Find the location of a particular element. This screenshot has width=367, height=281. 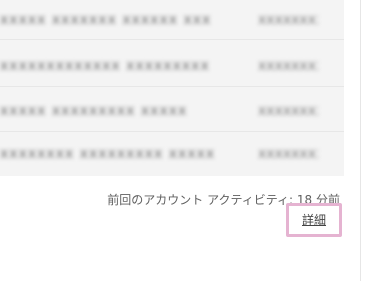

email-snippet: xxxxx xxxxxxxxx xxxxx is located at coordinates (94, 111).